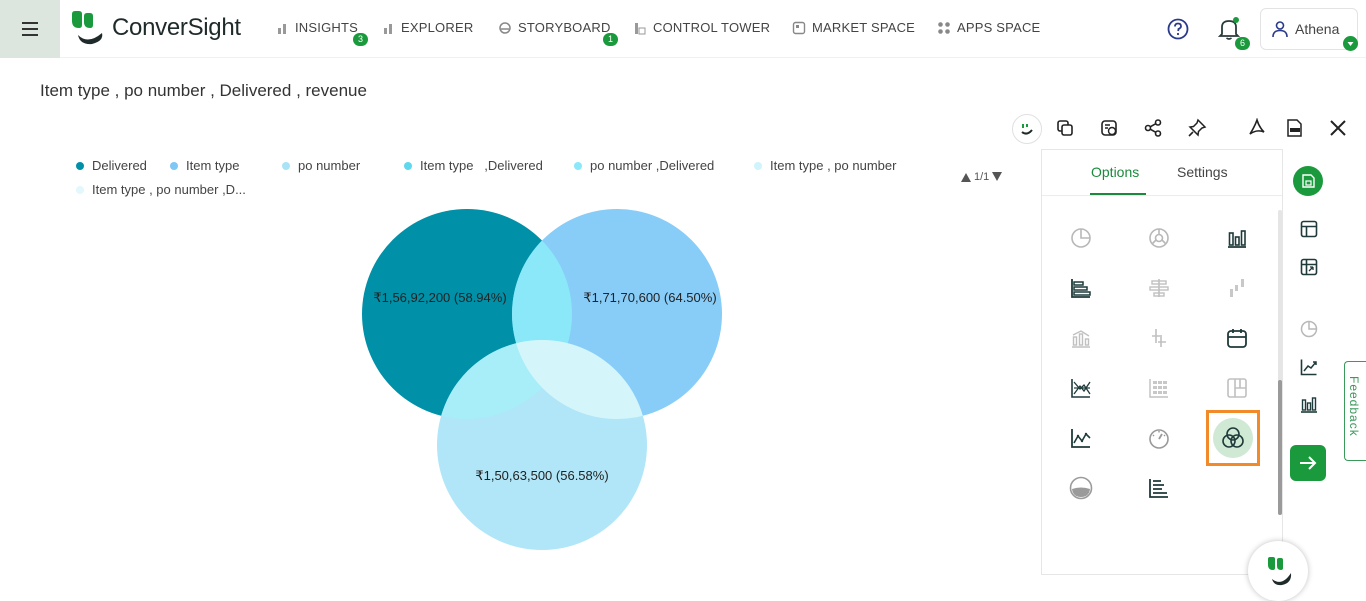 The image size is (1366, 601). What do you see at coordinates (712, 27) in the screenshot?
I see `nav-label: CONTROL TOWER` at bounding box center [712, 27].